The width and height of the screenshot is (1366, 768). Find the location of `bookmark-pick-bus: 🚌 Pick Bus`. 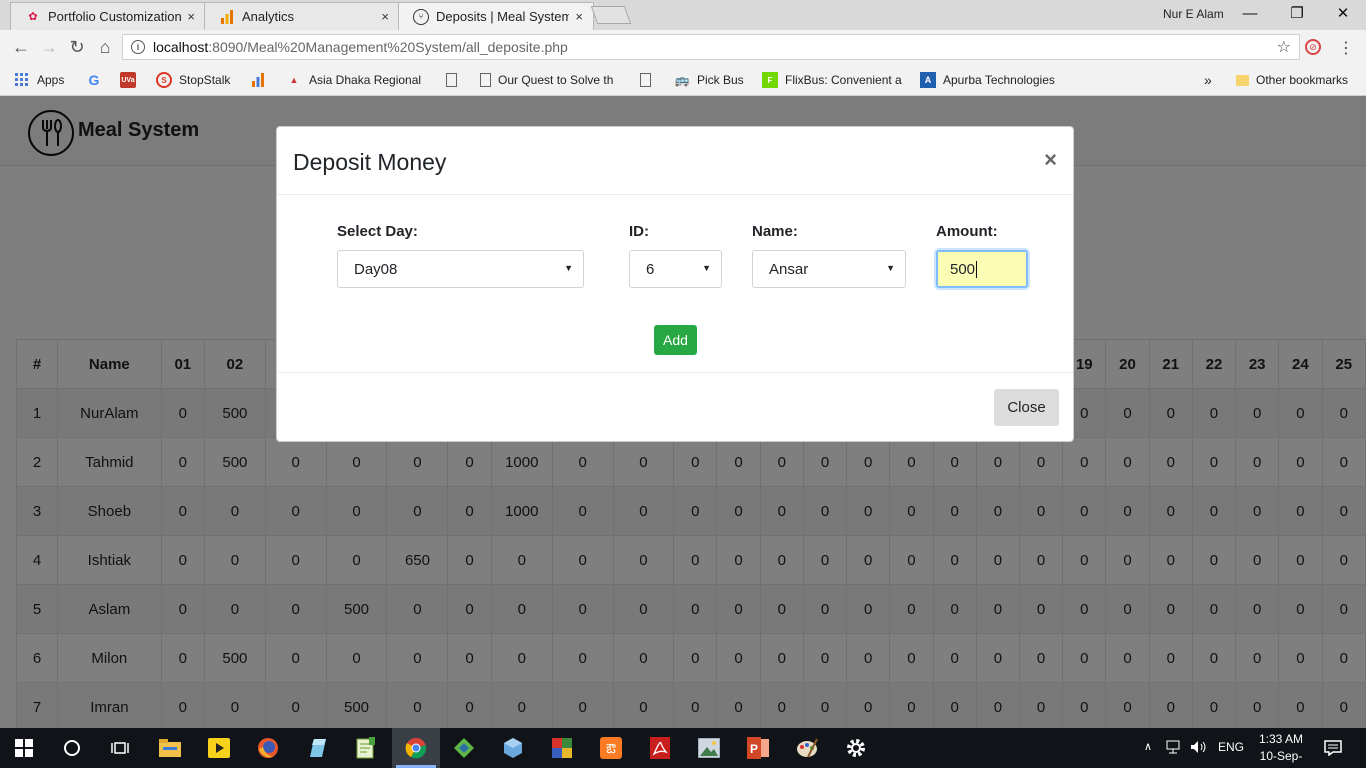

bookmark-pick-bus: 🚌 Pick Bus is located at coordinates (709, 80).